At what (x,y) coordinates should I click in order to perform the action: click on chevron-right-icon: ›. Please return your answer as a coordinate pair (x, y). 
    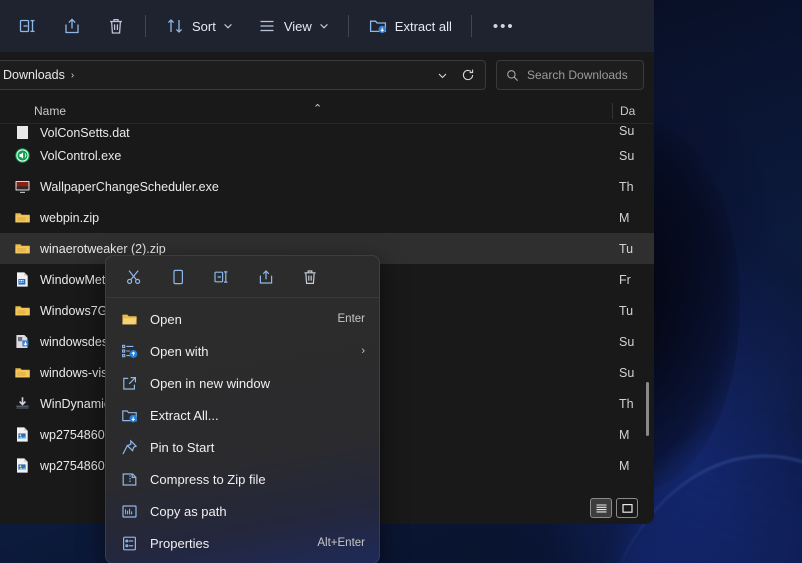
    Looking at the image, I should click on (363, 351).